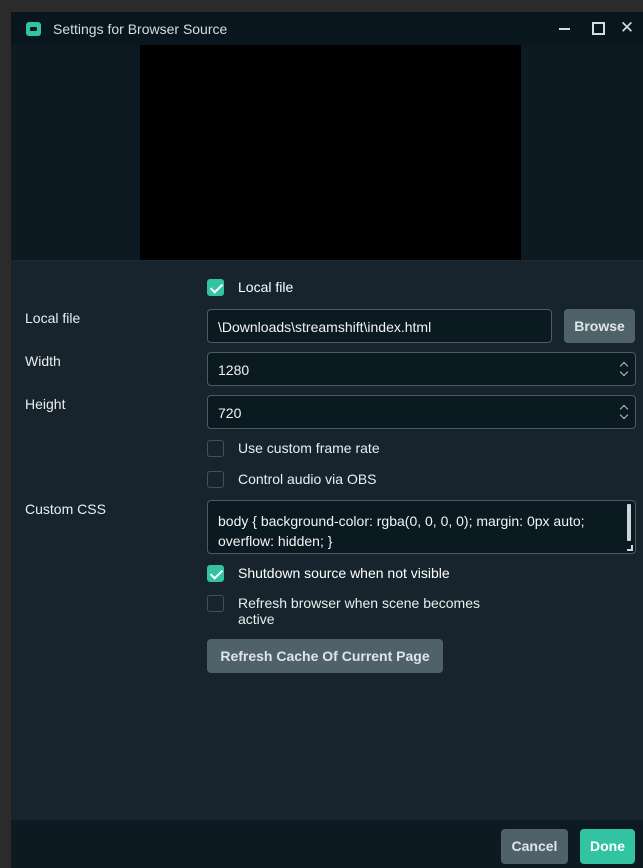  I want to click on local-file-label: Local file, so click(53, 318).